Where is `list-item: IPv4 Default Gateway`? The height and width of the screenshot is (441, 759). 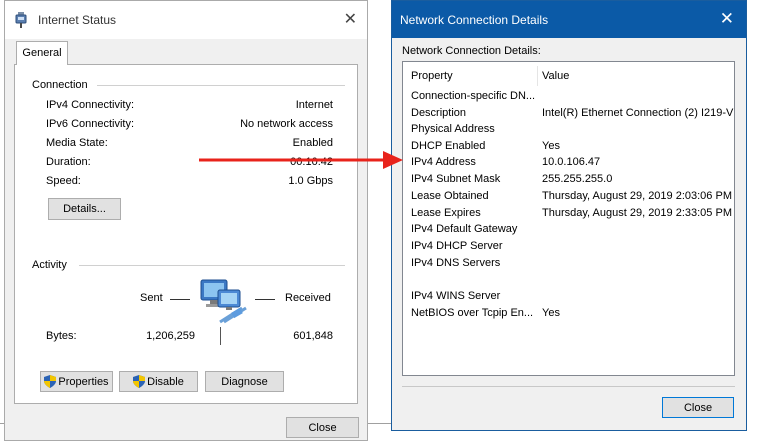
list-item: IPv4 Default Gateway is located at coordinates (568, 231).